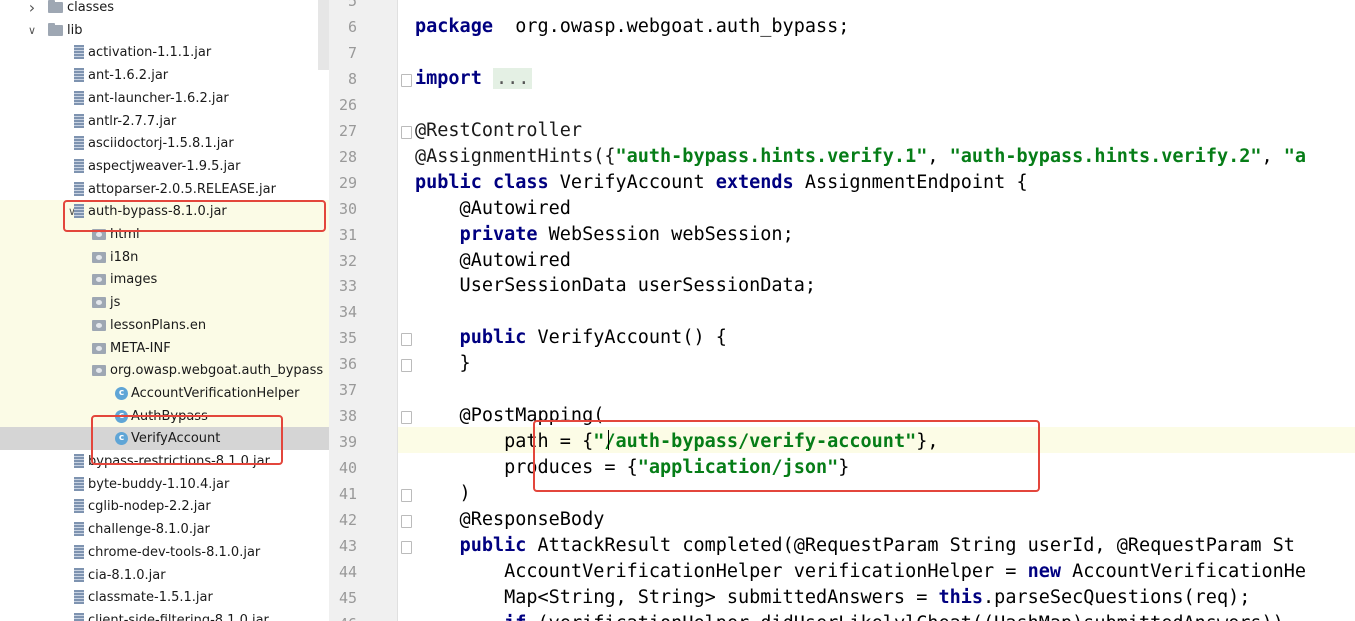  What do you see at coordinates (1117, 597) in the screenshot?
I see `code-token: .parseSecQuestions(req);` at bounding box center [1117, 597].